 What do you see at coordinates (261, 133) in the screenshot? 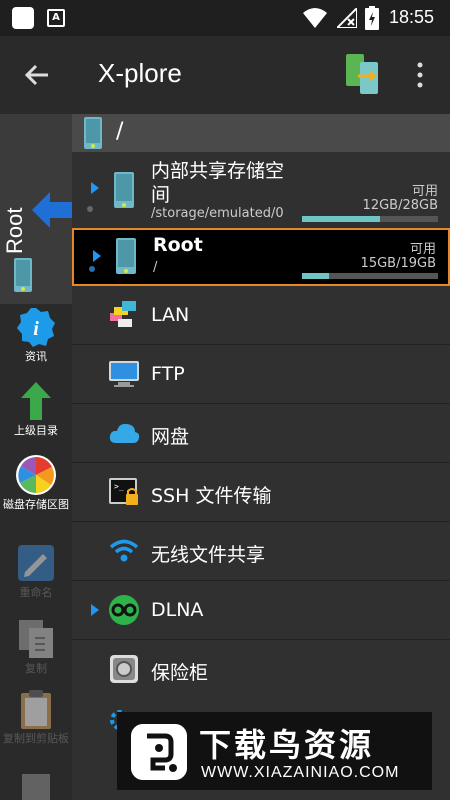
I see `path-bar: /` at bounding box center [261, 133].